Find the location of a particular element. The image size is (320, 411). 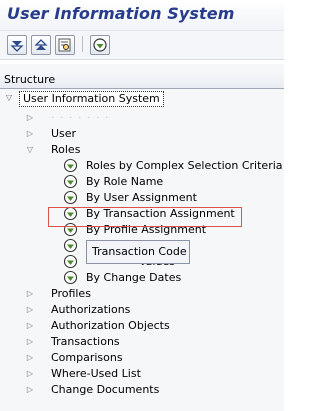

collapse-all-button is located at coordinates (41, 45).